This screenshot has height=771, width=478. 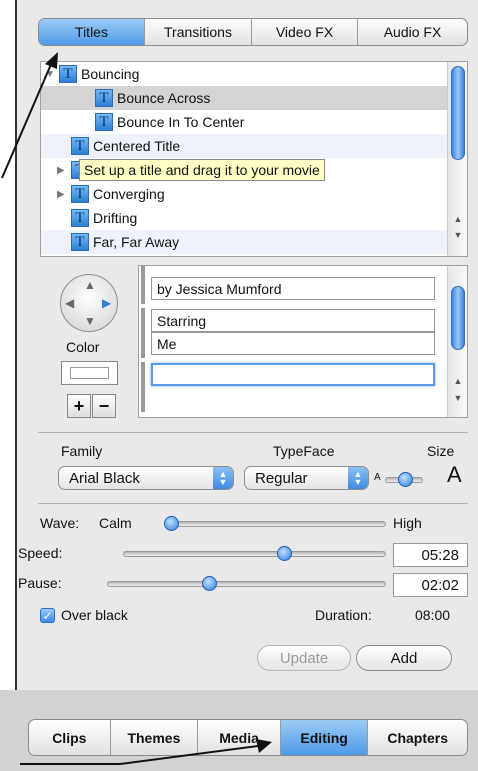 I want to click on arrow-down-icon: ▼, so click(x=90, y=321).